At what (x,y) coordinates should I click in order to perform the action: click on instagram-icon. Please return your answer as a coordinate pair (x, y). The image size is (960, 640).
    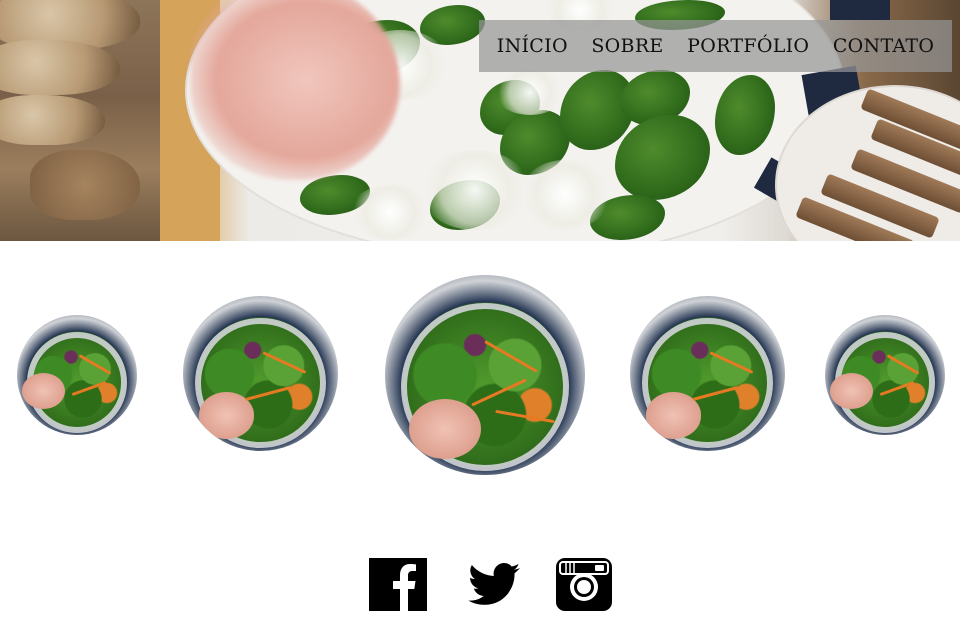
    Looking at the image, I should click on (584, 584).